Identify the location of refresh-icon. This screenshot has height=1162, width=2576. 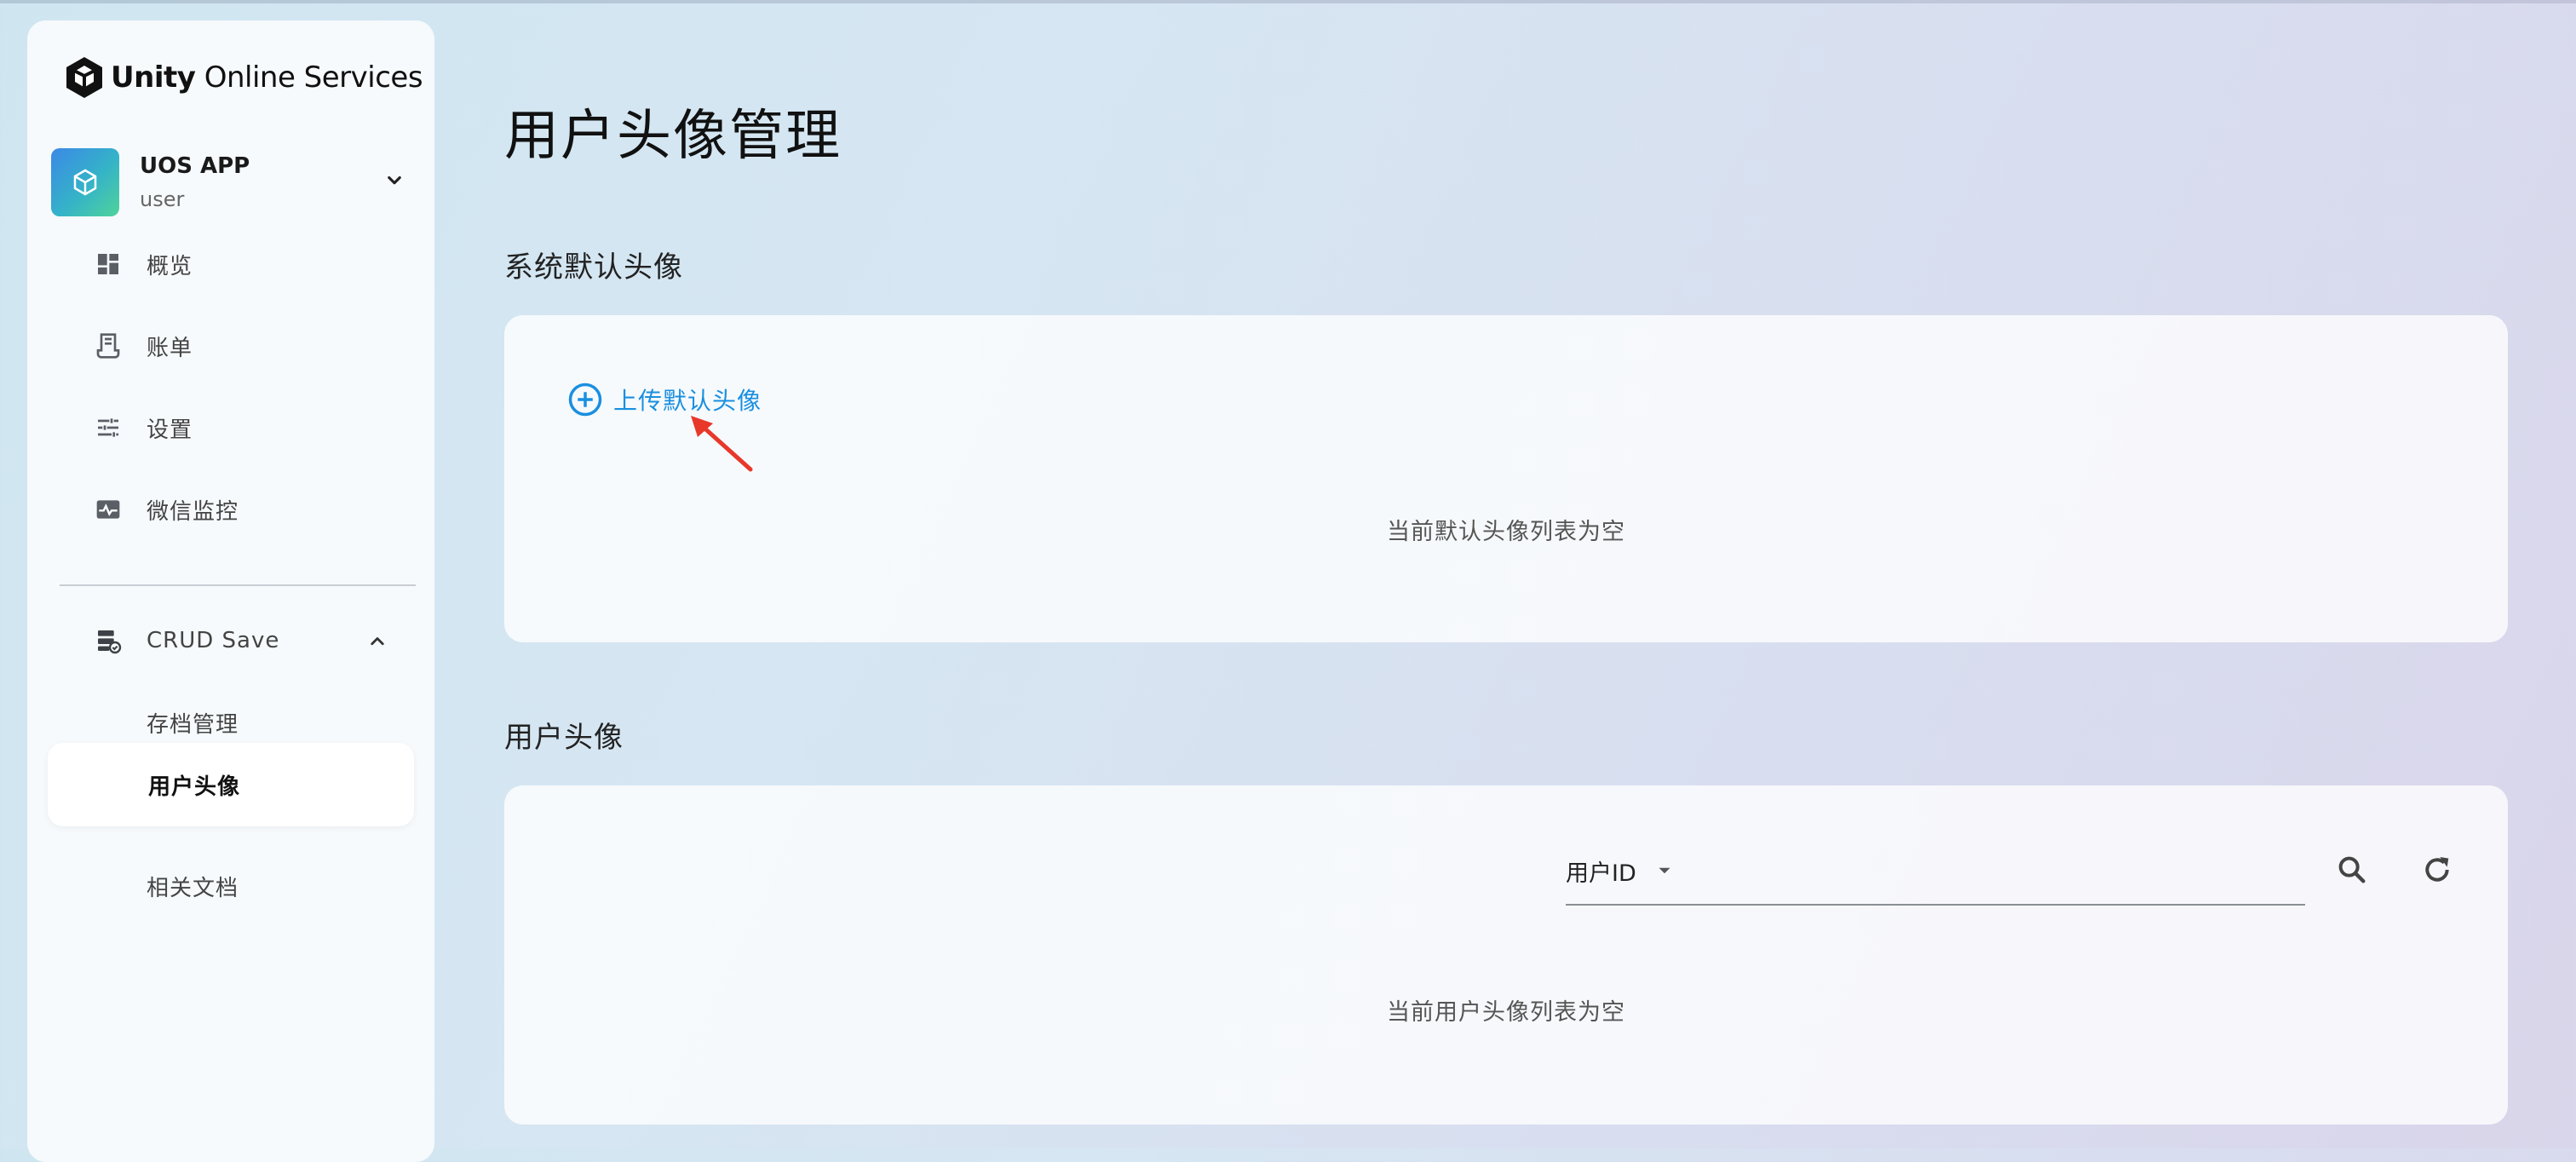
(2437, 869).